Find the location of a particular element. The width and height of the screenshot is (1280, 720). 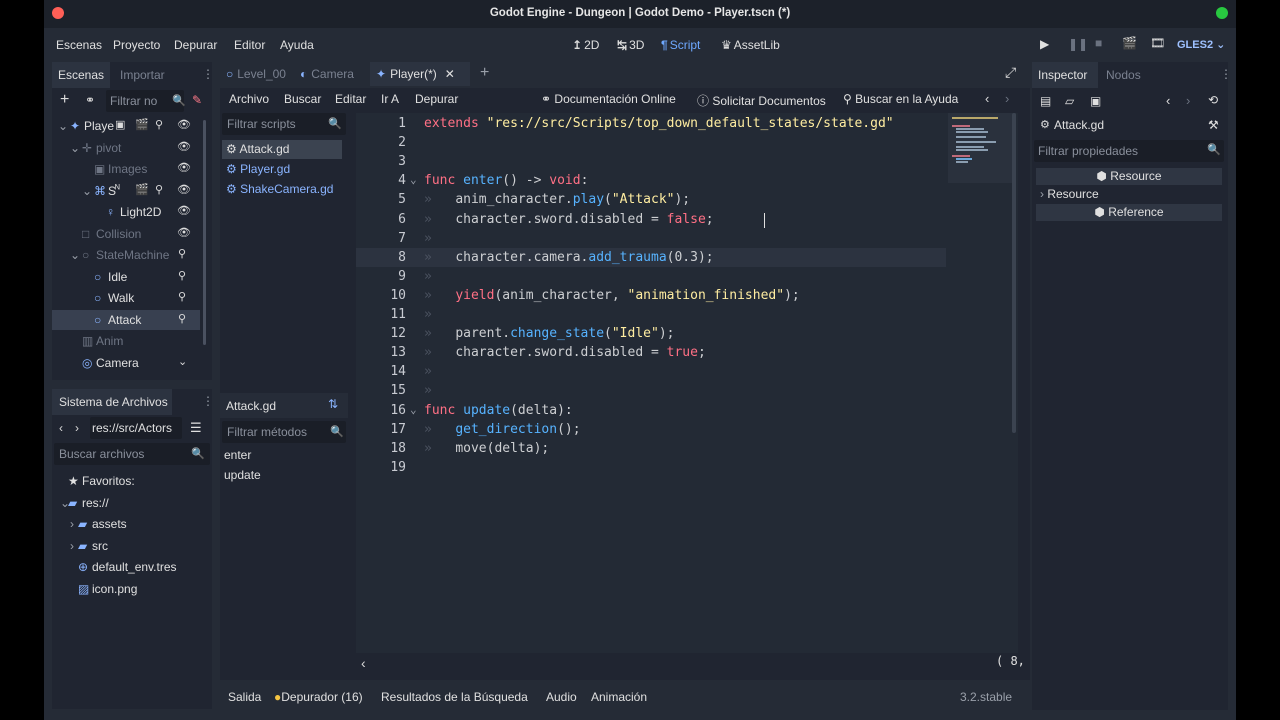

menu-depurar: Depurar is located at coordinates (195, 45).